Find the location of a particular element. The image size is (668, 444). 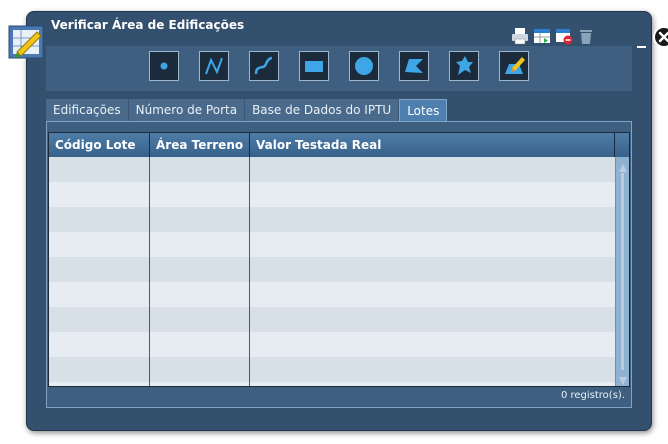

curve-tool-icon is located at coordinates (264, 66).